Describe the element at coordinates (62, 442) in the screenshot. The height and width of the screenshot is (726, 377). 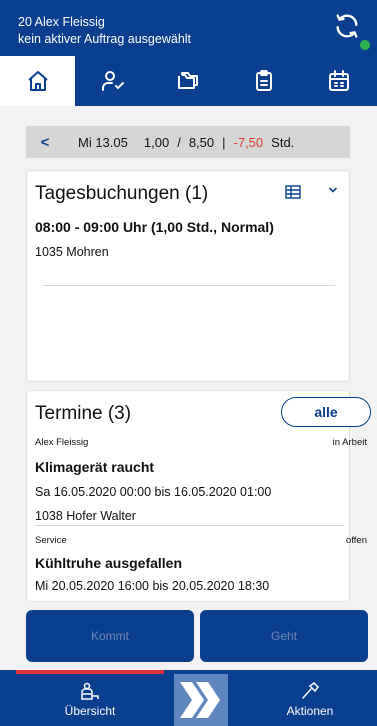
I see `appointment-owner: Alex Fleissig` at that location.